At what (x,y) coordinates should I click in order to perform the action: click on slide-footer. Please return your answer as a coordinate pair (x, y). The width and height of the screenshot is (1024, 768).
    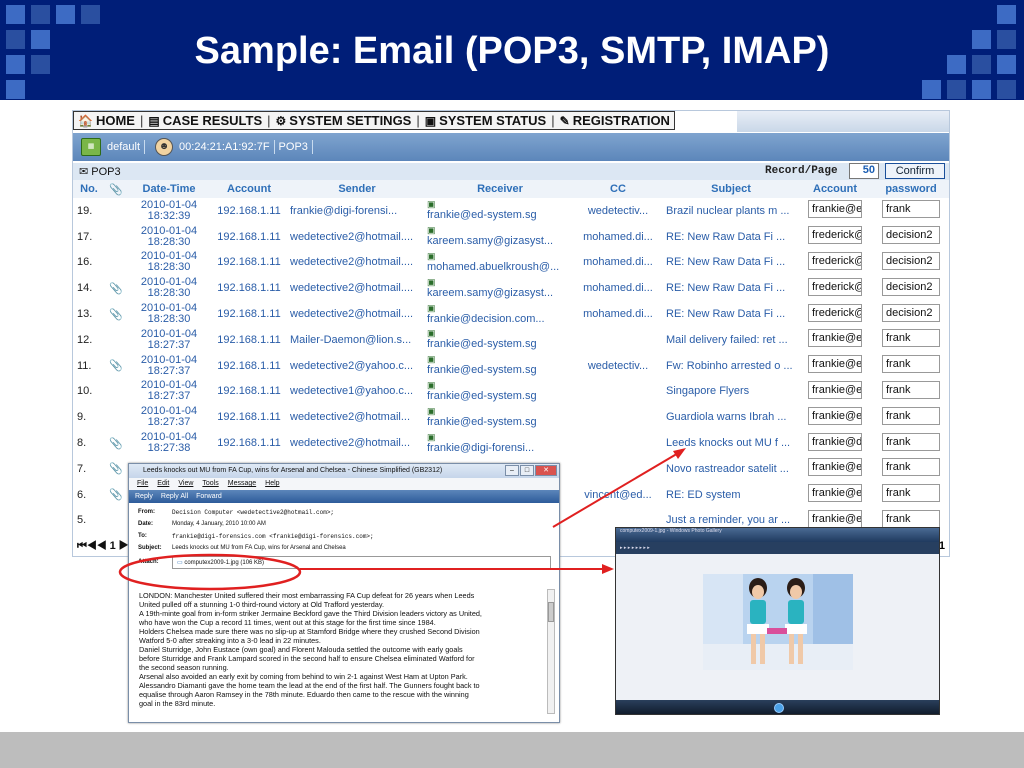
    Looking at the image, I should click on (512, 750).